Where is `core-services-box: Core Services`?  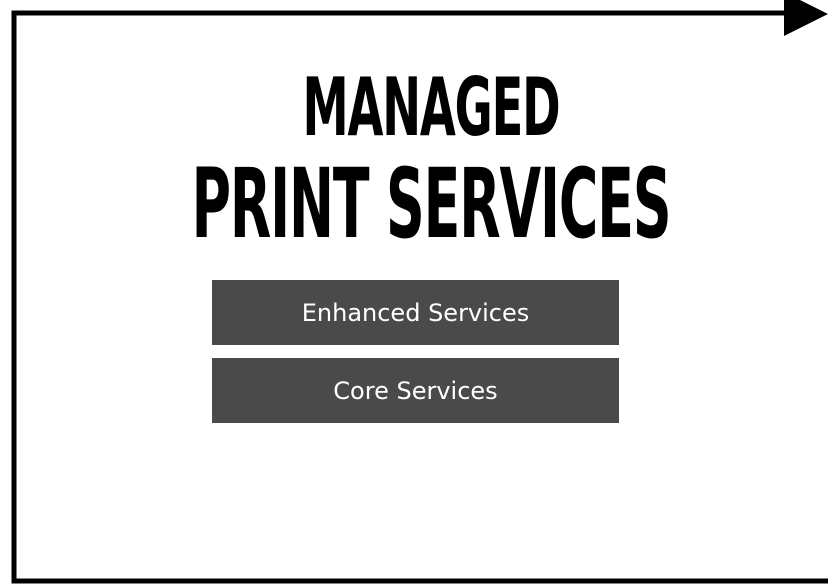
core-services-box: Core Services is located at coordinates (415, 390).